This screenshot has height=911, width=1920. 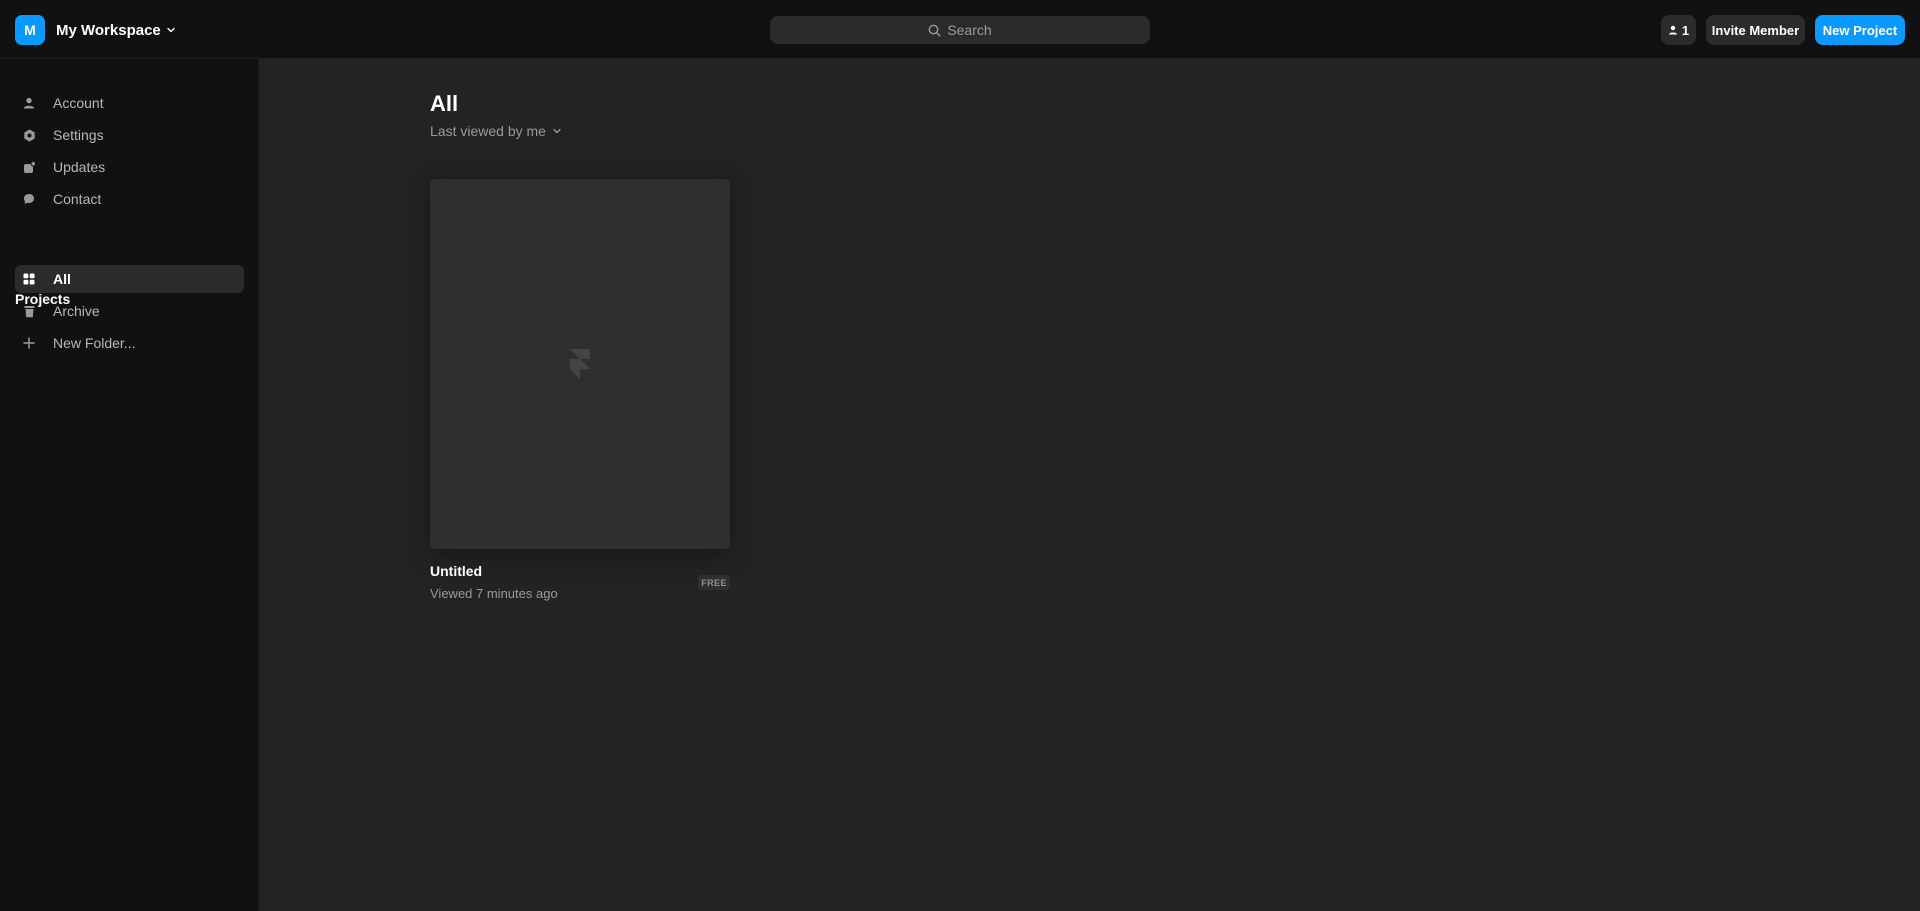 I want to click on project-title: Untitled, so click(x=456, y=571).